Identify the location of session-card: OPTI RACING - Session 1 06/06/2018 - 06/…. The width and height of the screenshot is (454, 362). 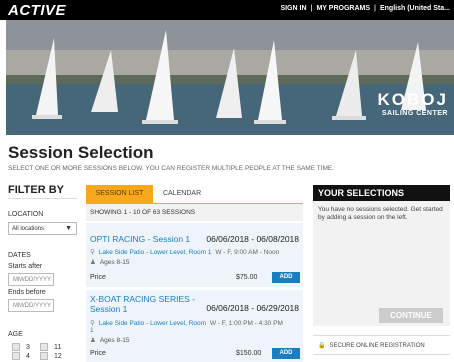
(194, 255).